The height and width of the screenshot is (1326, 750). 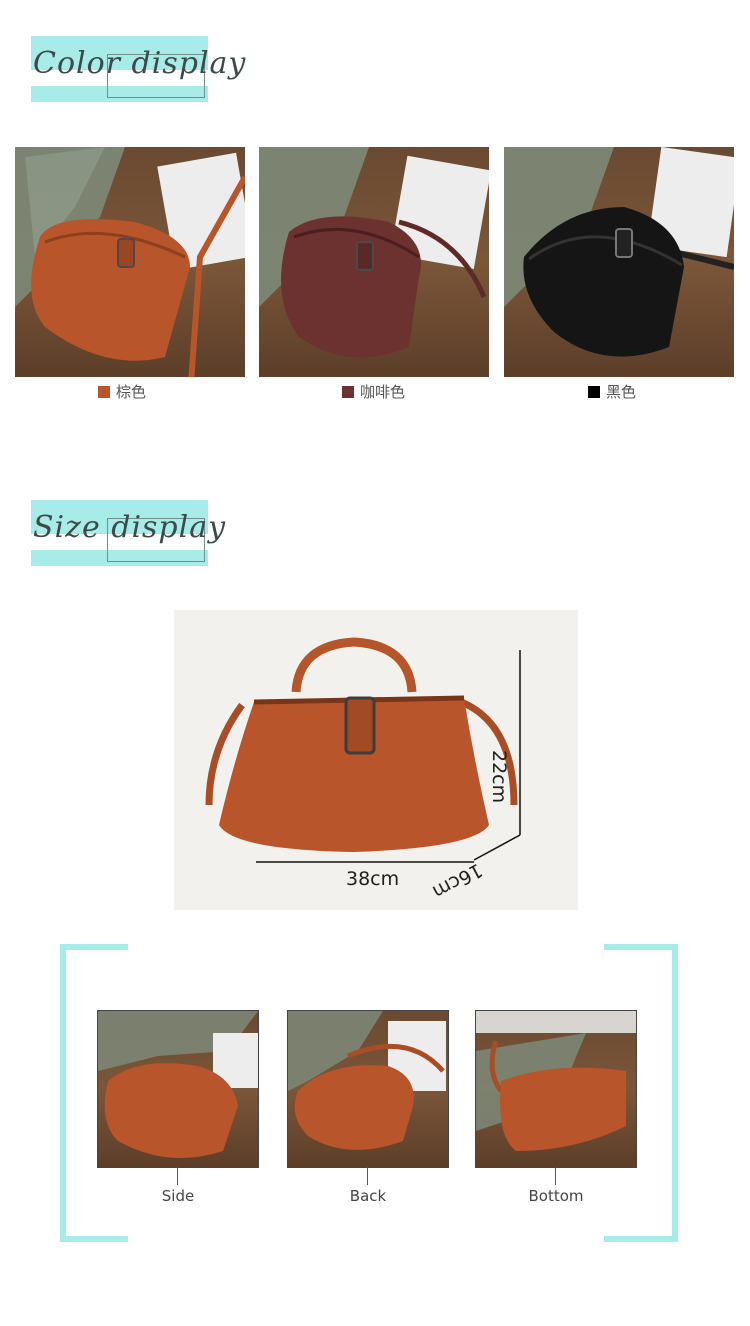 What do you see at coordinates (177, 1176) in the screenshot?
I see `tick-side` at bounding box center [177, 1176].